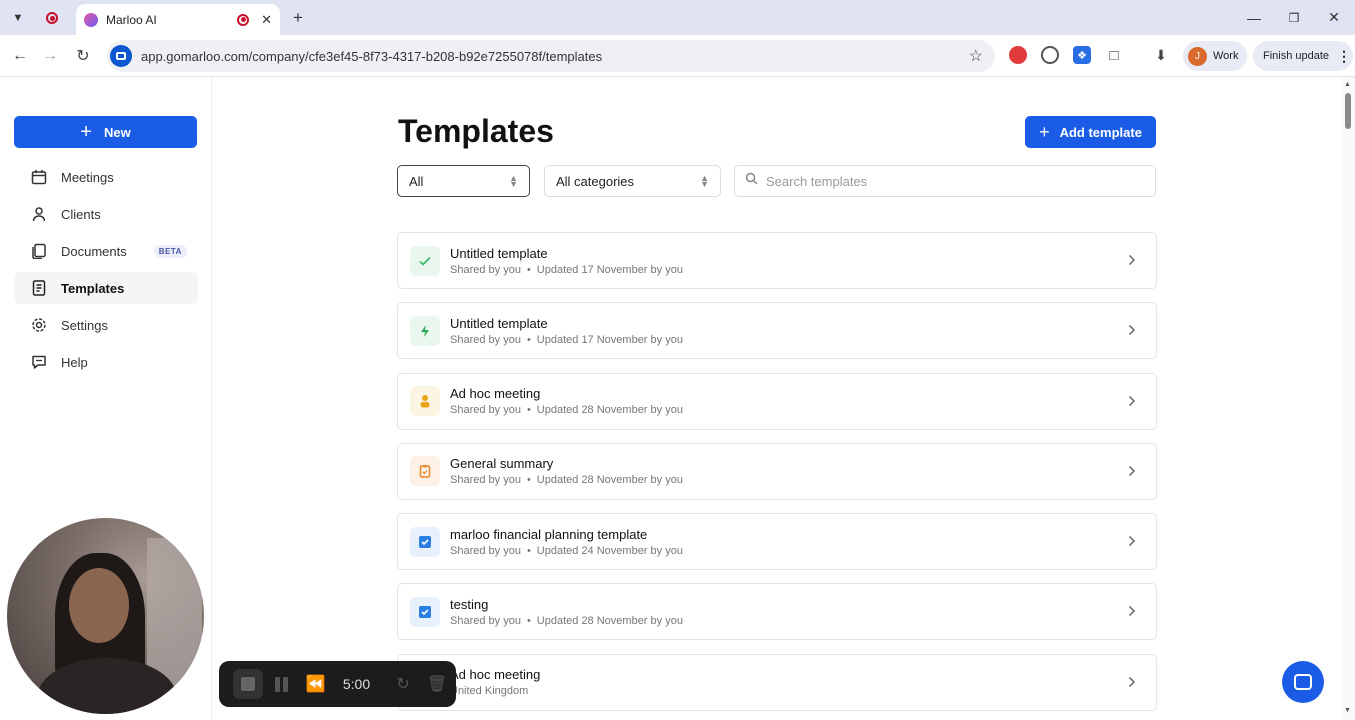 The width and height of the screenshot is (1355, 720). I want to click on template-updated: Updated 17 November by you, so click(609, 339).